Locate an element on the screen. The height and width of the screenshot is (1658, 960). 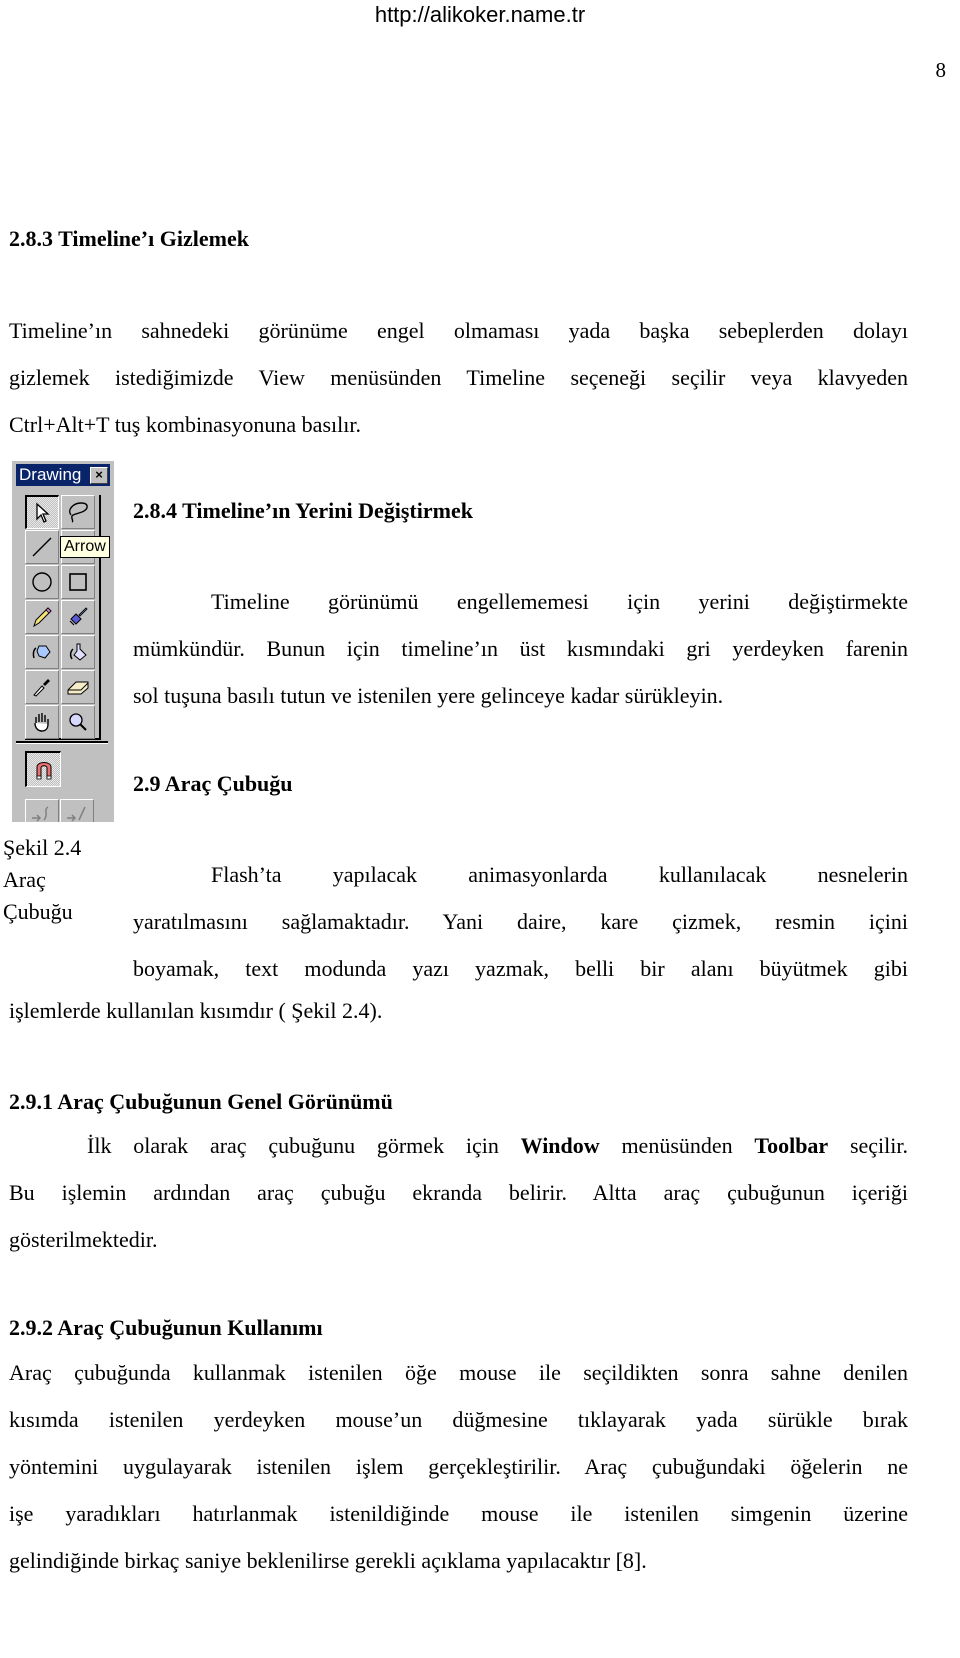
tool-lasso is located at coordinates (78, 512).